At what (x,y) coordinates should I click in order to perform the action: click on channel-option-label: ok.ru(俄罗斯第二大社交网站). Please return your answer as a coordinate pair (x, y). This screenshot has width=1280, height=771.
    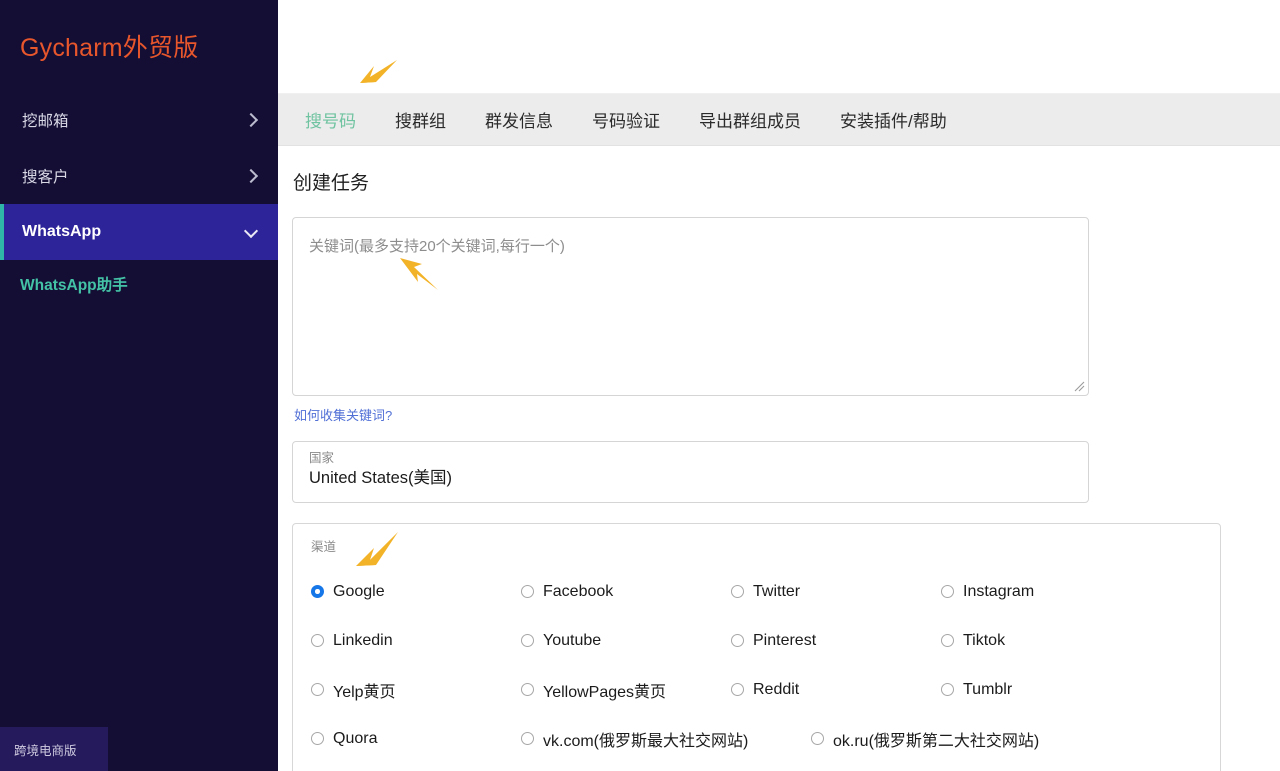
    Looking at the image, I should click on (936, 741).